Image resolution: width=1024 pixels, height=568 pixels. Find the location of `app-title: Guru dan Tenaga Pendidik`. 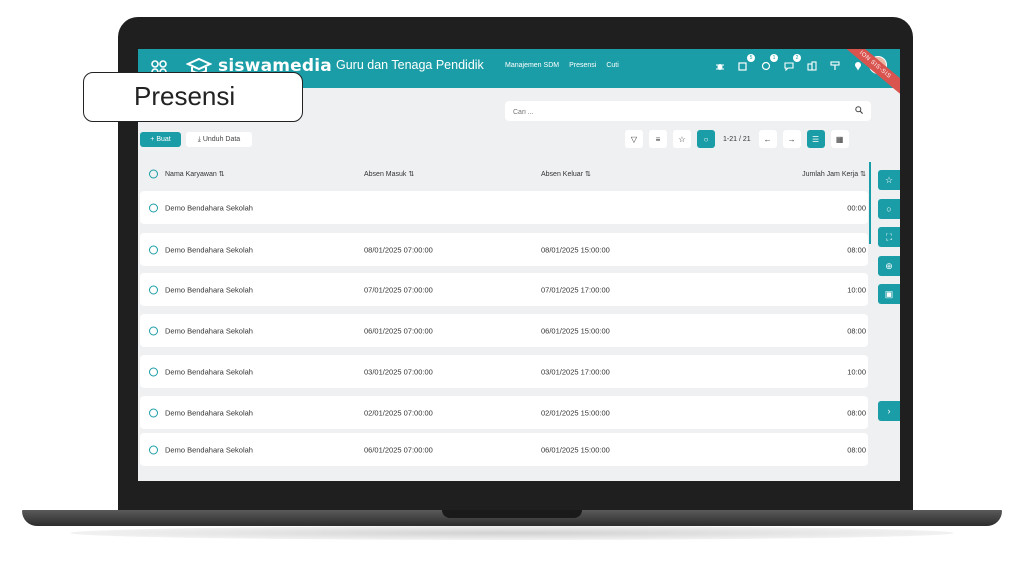

app-title: Guru dan Tenaga Pendidik is located at coordinates (410, 65).